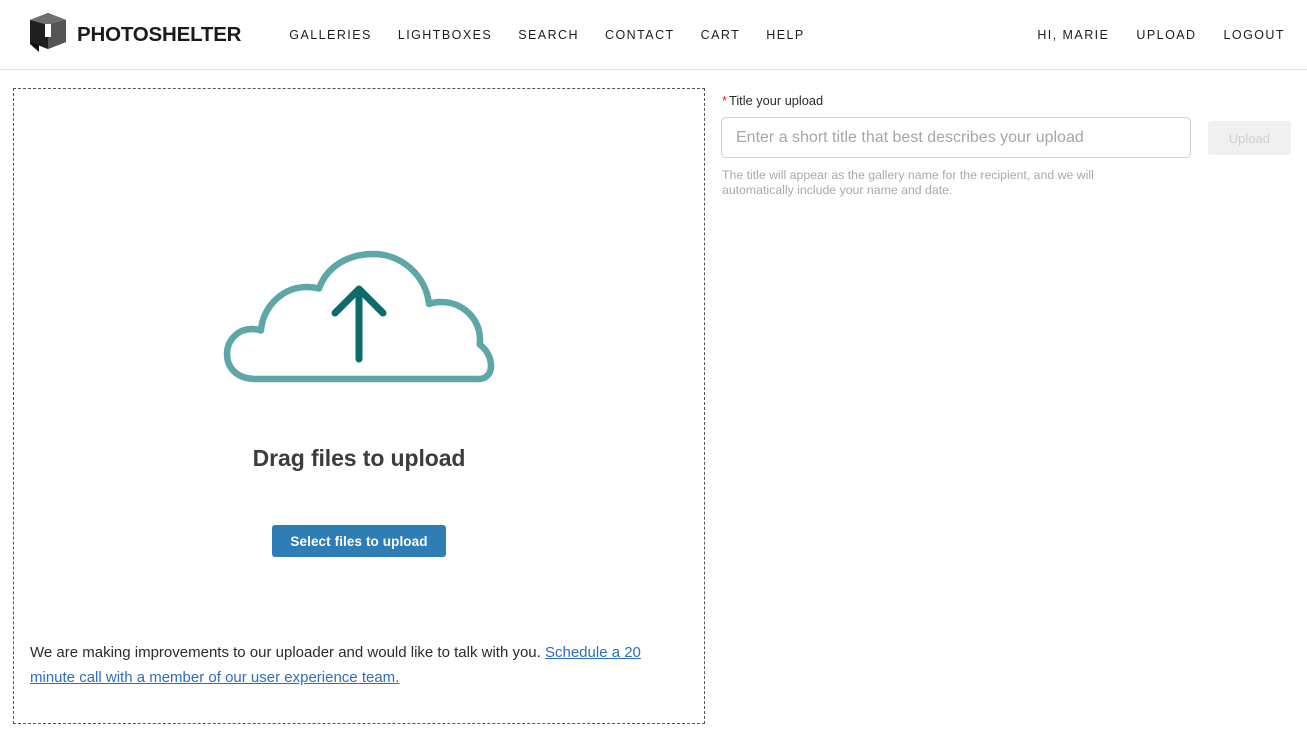 The height and width of the screenshot is (736, 1307). I want to click on nav-galleries: GALLERIES, so click(330, 35).